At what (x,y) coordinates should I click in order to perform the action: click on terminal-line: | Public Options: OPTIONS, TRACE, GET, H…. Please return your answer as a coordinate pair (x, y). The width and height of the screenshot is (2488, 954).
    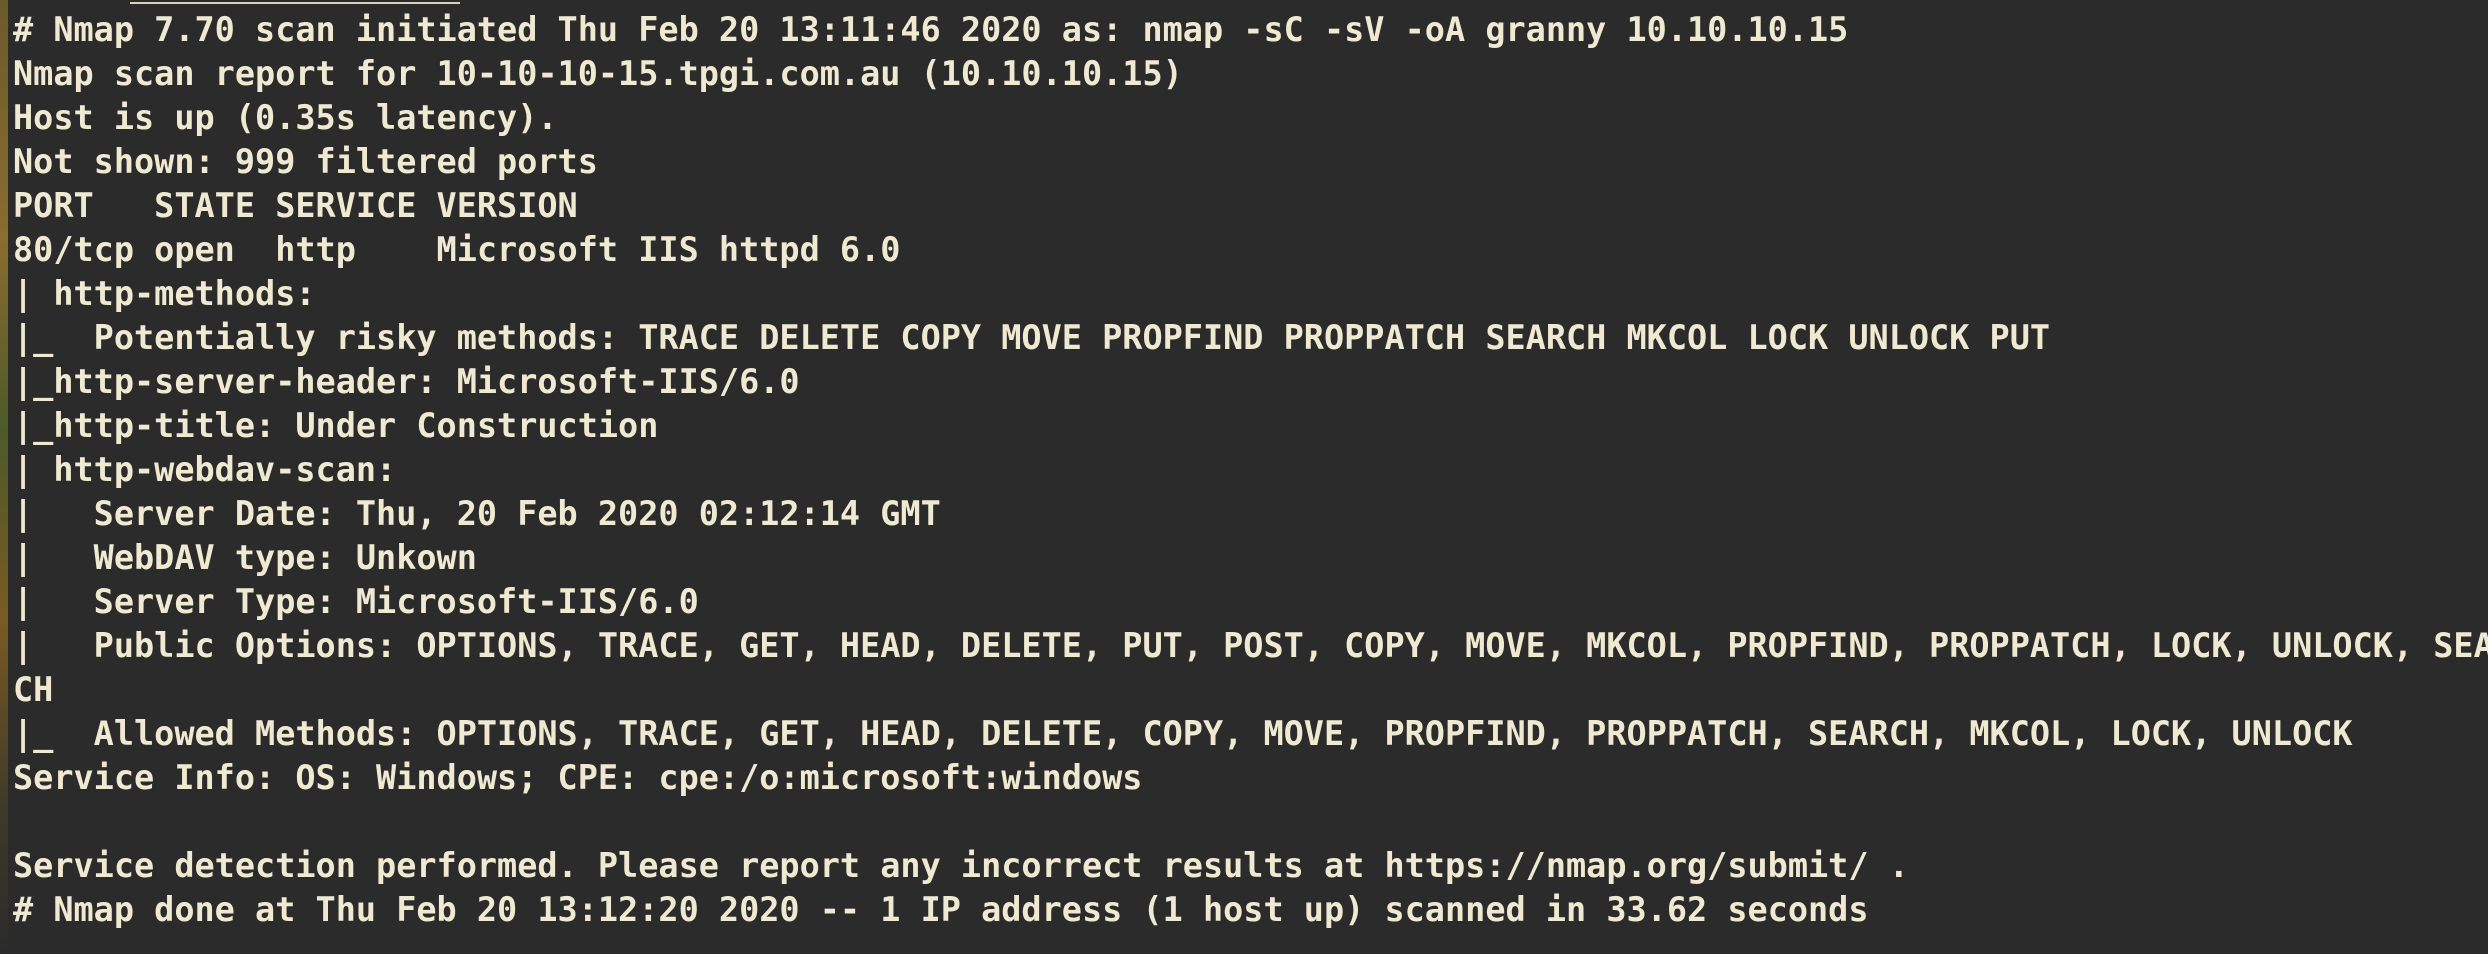
    Looking at the image, I should click on (1250, 645).